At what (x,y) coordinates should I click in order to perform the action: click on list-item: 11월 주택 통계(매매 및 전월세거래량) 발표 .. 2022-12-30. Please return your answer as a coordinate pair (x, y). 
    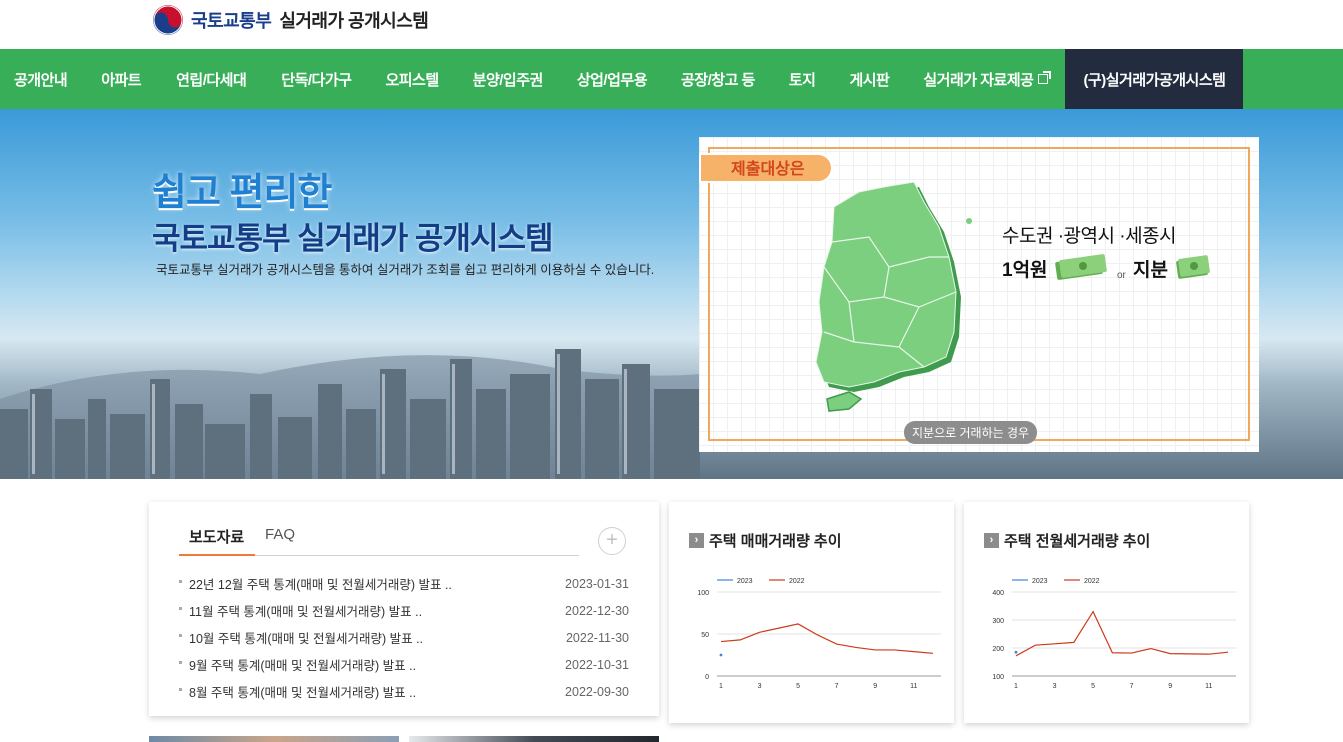
    Looking at the image, I should click on (404, 610).